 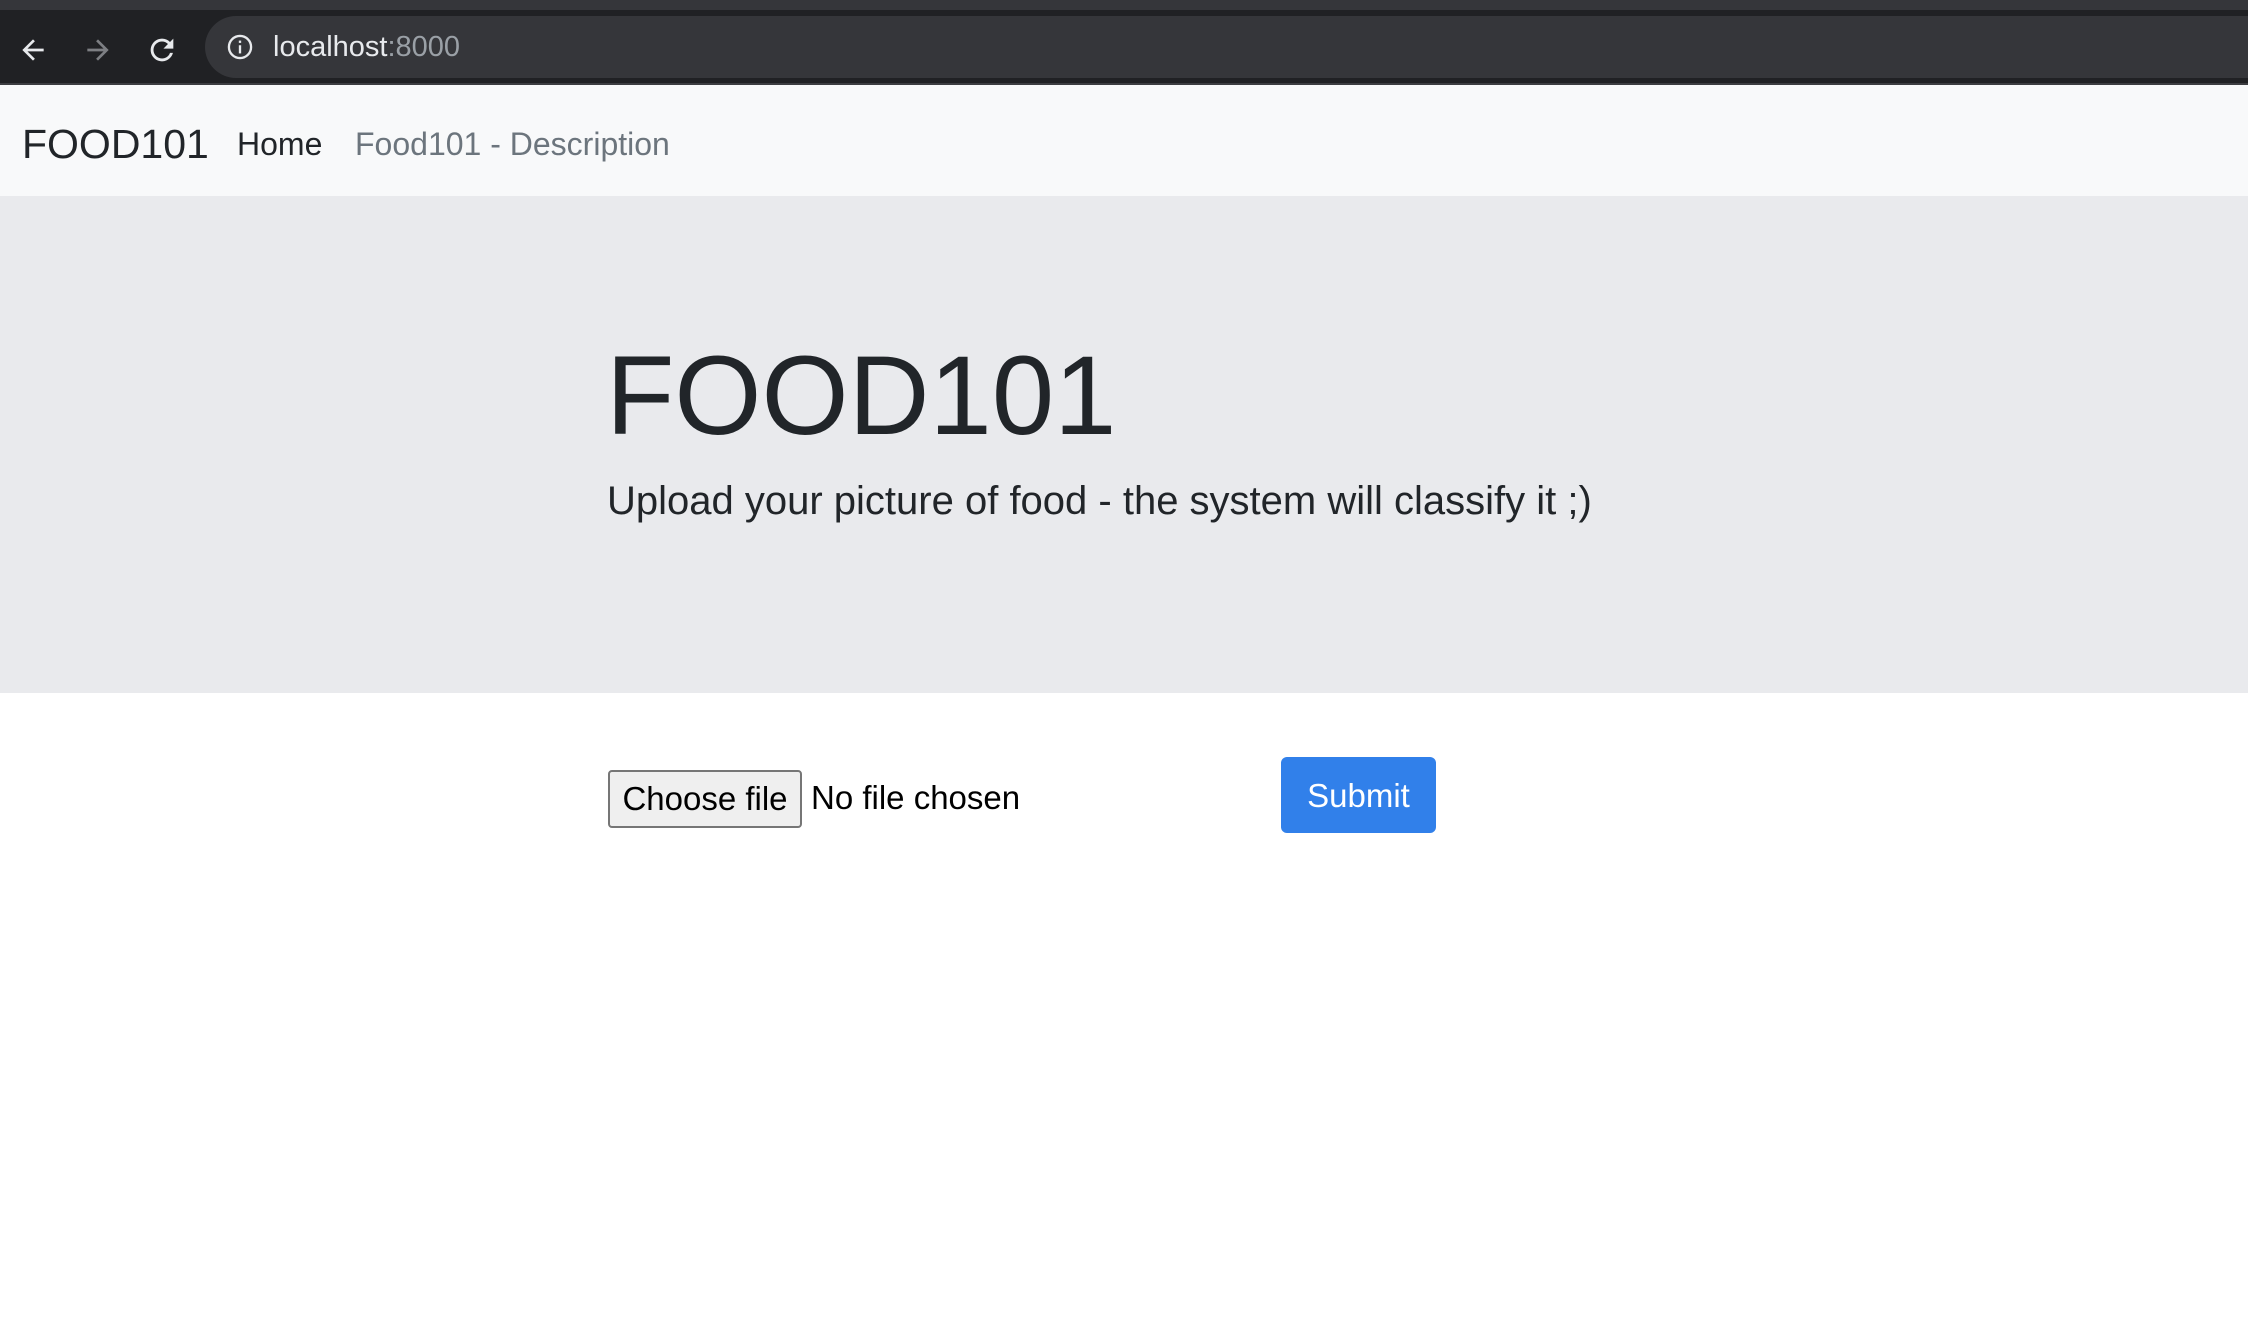 I want to click on url-port: :8000, so click(x=424, y=47).